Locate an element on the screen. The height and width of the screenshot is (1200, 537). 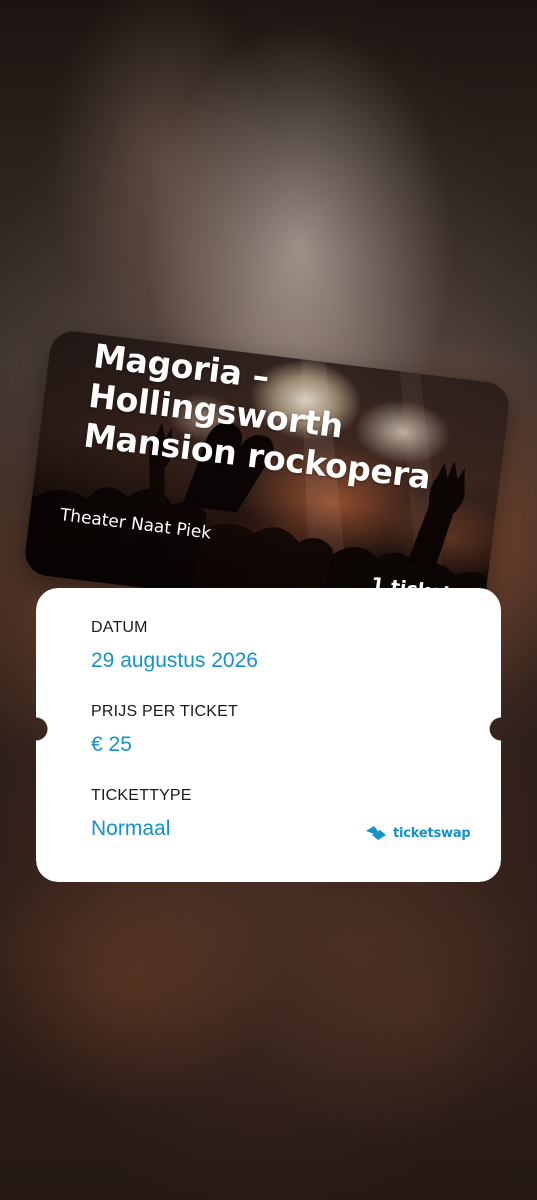
ticketswap-logo-icon is located at coordinates (376, 833).